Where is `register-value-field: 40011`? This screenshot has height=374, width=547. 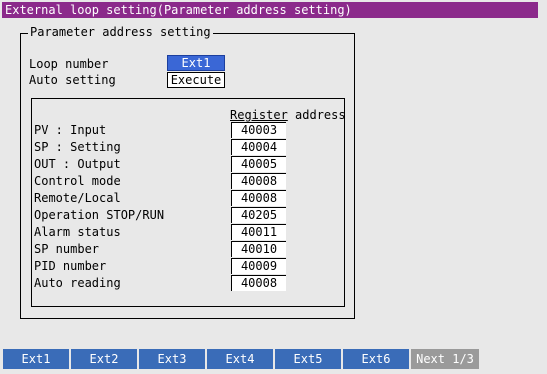
register-value-field: 40011 is located at coordinates (258, 232).